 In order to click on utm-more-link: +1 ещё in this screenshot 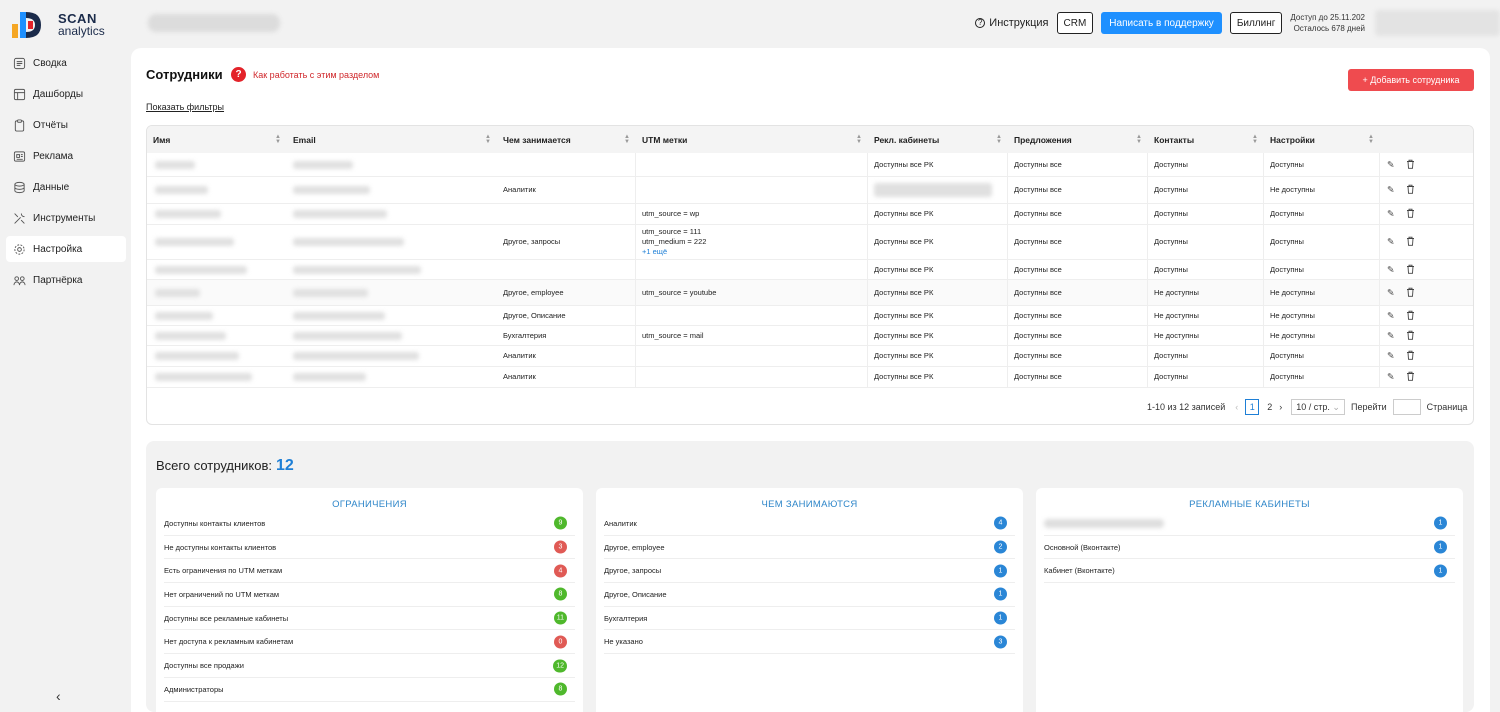, I will do `click(674, 252)`.